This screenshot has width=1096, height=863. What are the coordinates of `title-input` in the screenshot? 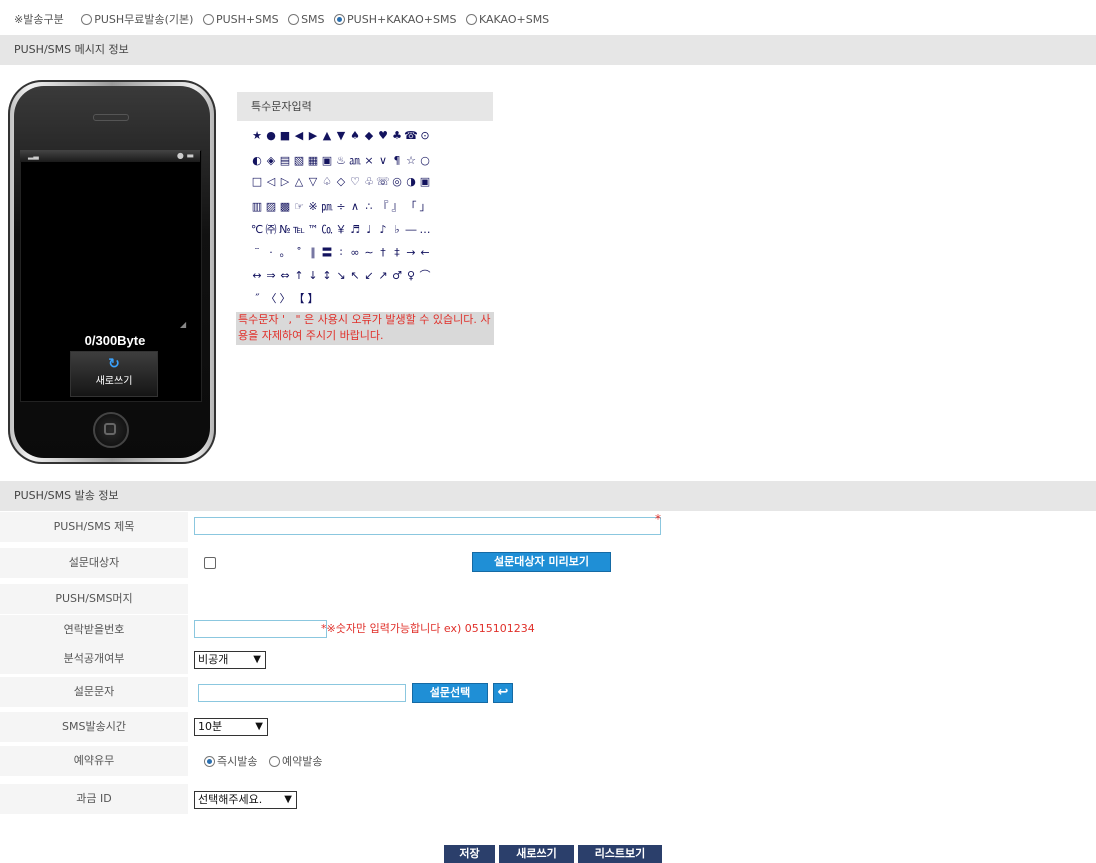 It's located at (427, 526).